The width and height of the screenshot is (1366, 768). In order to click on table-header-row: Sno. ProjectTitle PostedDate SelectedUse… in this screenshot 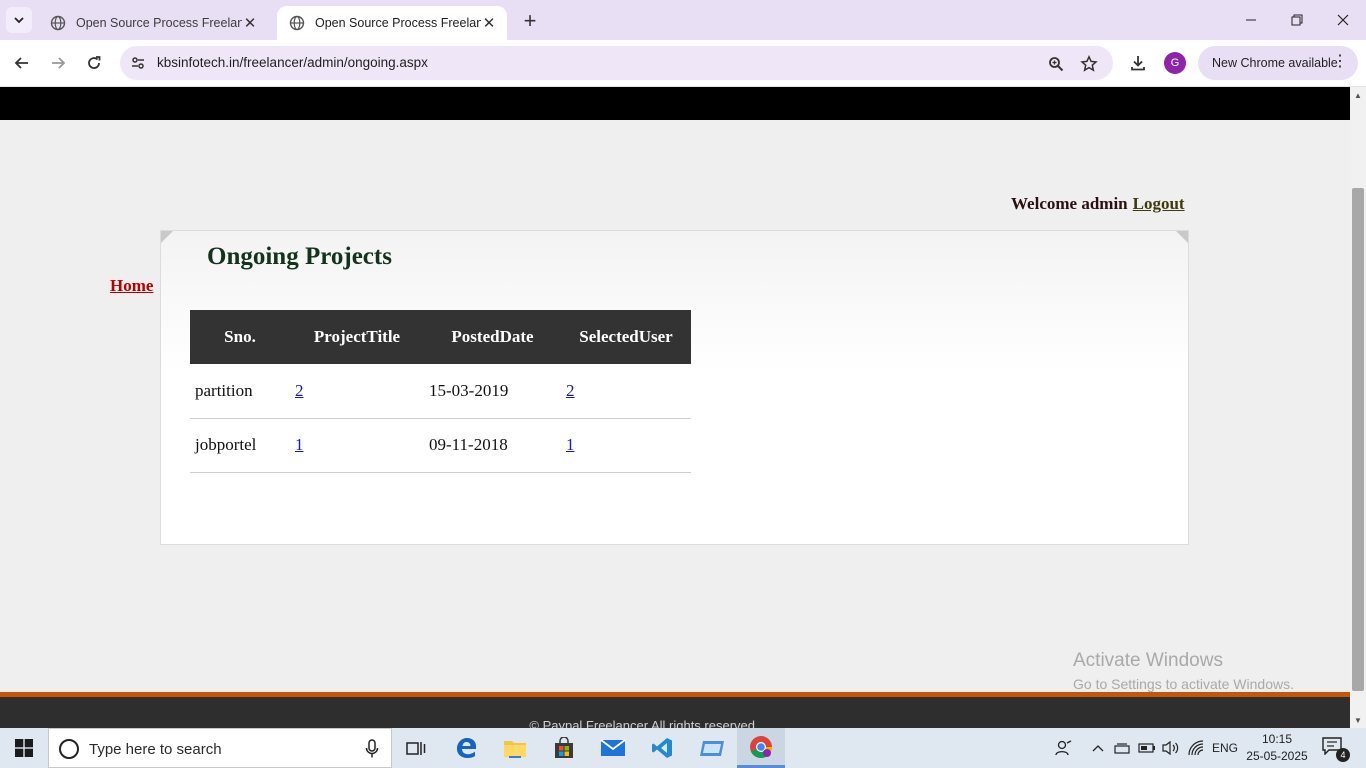, I will do `click(440, 337)`.